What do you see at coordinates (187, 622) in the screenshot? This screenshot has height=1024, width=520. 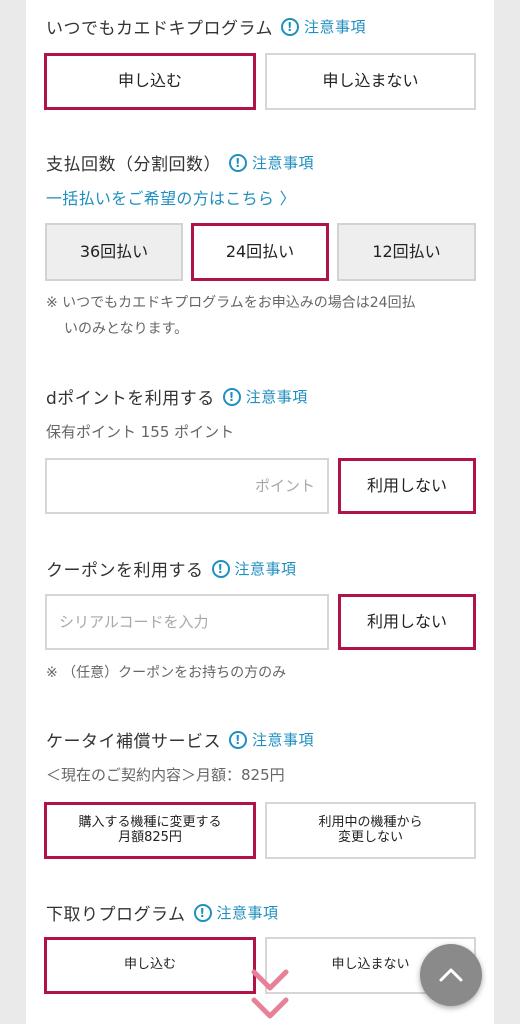 I see `coupon-serial-input` at bounding box center [187, 622].